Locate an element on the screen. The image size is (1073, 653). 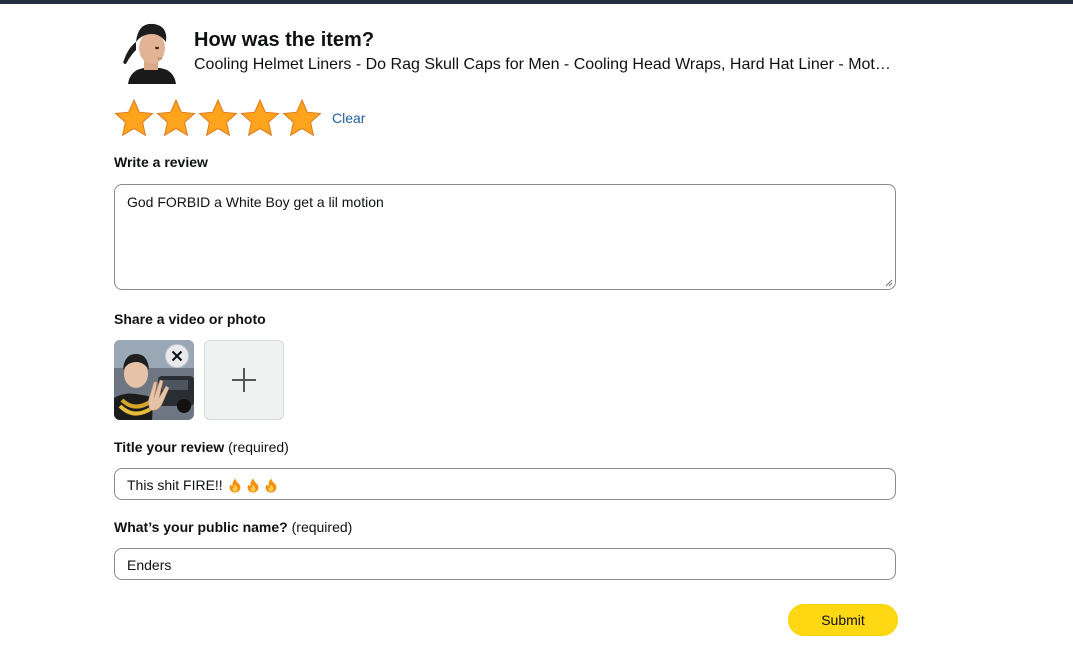
review-text: God FORBID a White Boy get a lil motion is located at coordinates (255, 202).